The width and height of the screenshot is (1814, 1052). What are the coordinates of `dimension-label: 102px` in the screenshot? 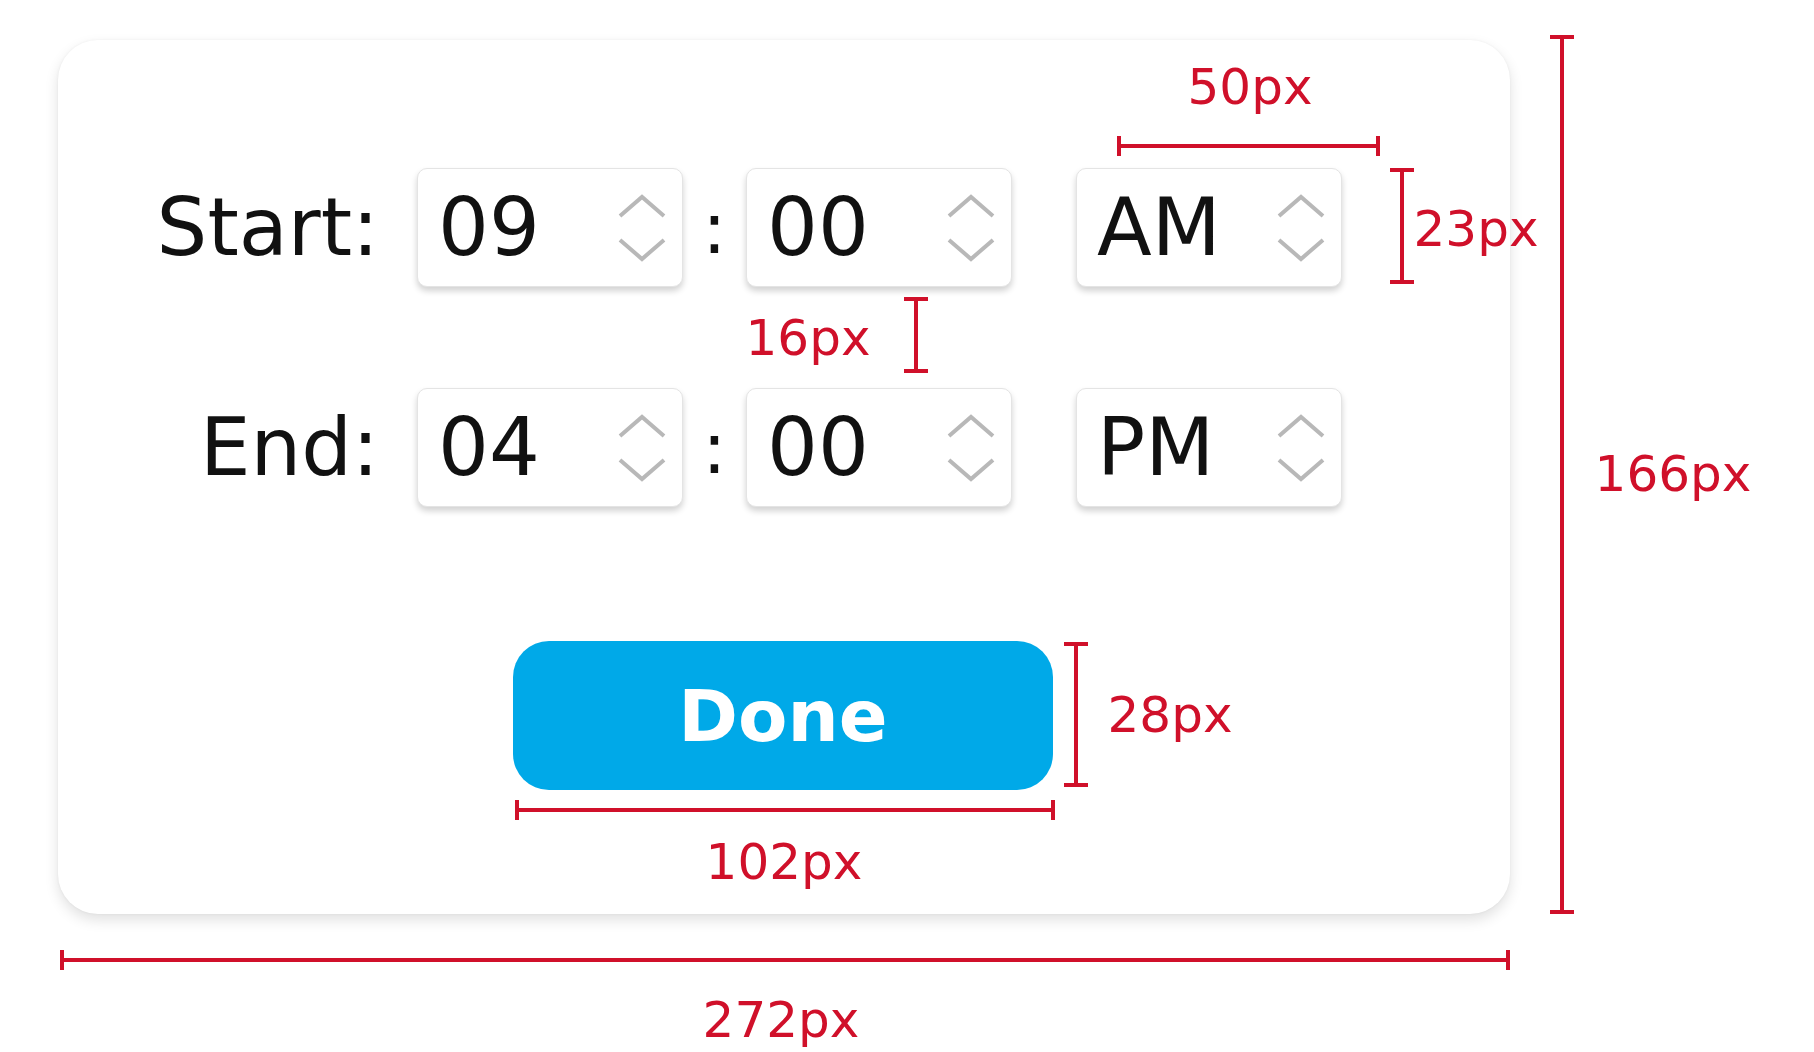 It's located at (784, 862).